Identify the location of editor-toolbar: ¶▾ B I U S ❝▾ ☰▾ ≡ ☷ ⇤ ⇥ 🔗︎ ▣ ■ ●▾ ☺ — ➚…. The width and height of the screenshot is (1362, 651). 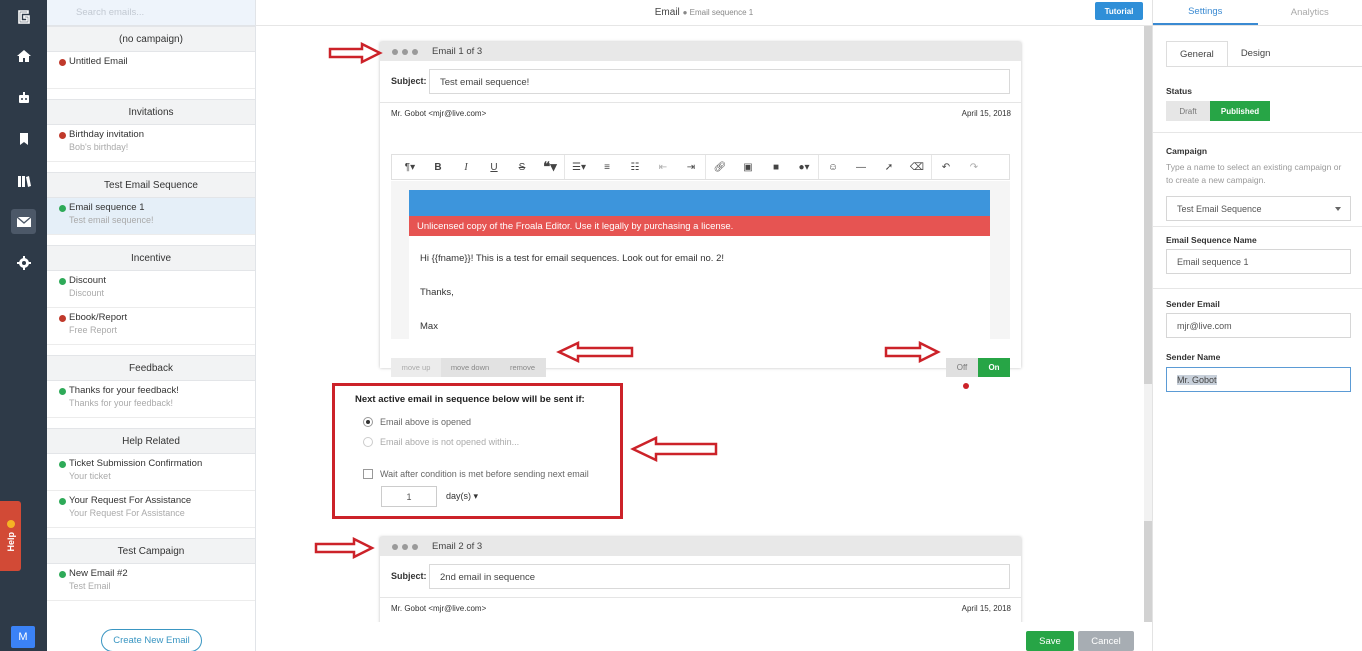
(700, 167).